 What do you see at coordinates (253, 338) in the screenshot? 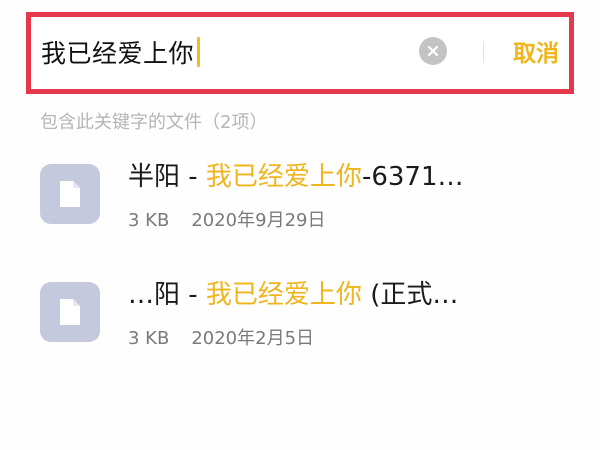
I see `file-date: 2020年2月5日` at bounding box center [253, 338].